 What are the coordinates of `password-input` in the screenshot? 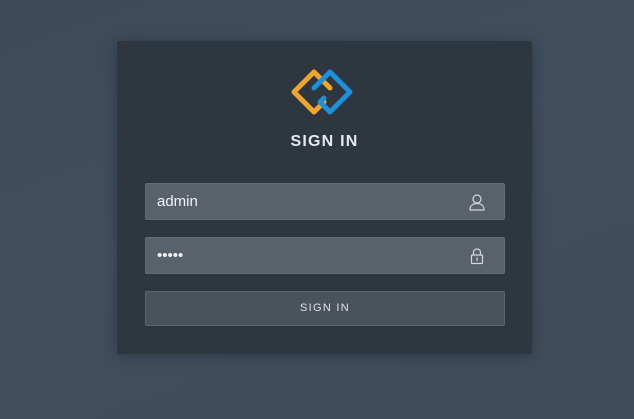 It's located at (301, 255).